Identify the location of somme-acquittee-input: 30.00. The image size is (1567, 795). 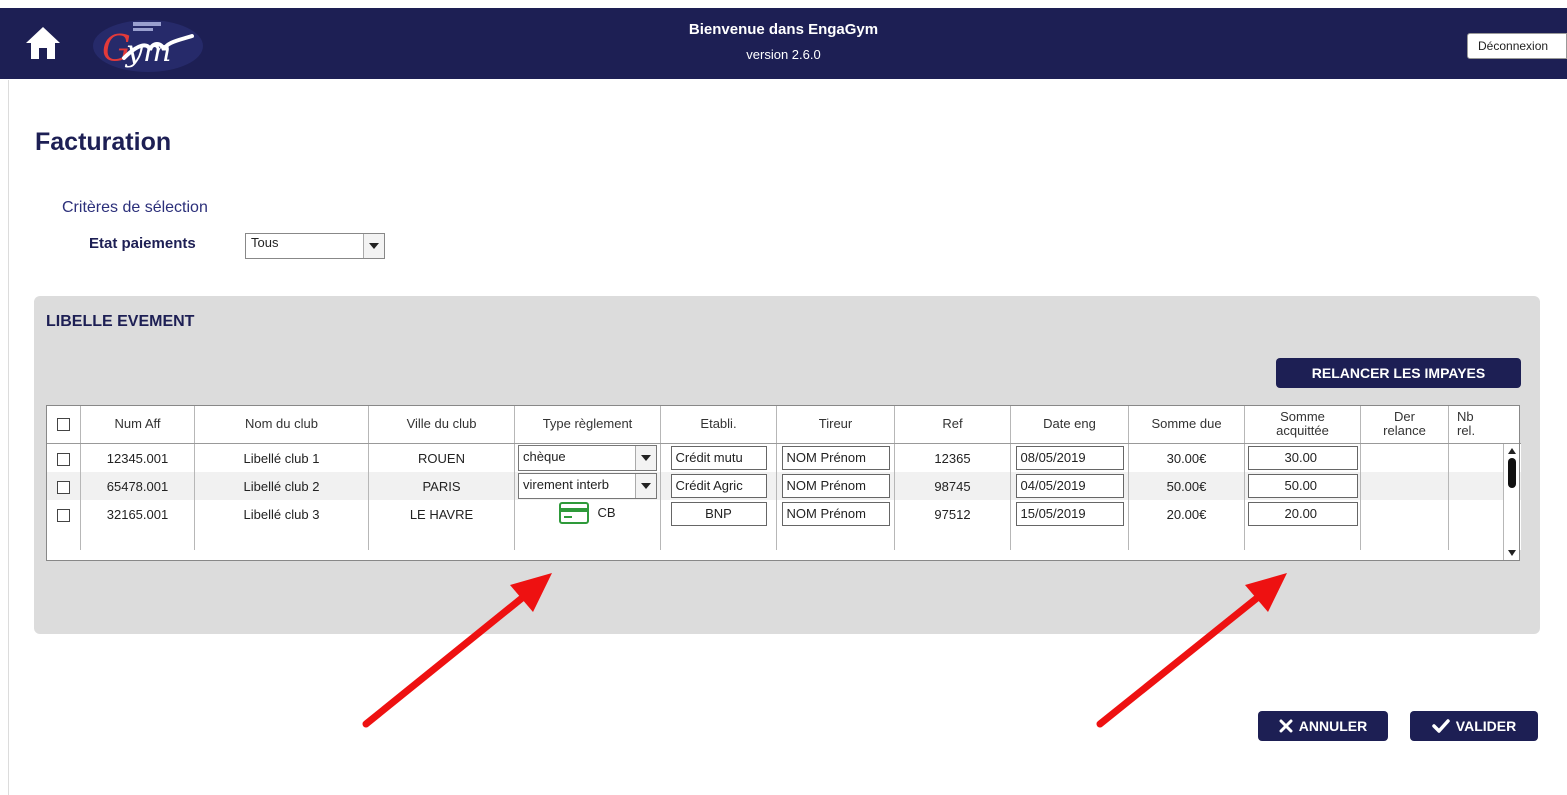
(1302, 458).